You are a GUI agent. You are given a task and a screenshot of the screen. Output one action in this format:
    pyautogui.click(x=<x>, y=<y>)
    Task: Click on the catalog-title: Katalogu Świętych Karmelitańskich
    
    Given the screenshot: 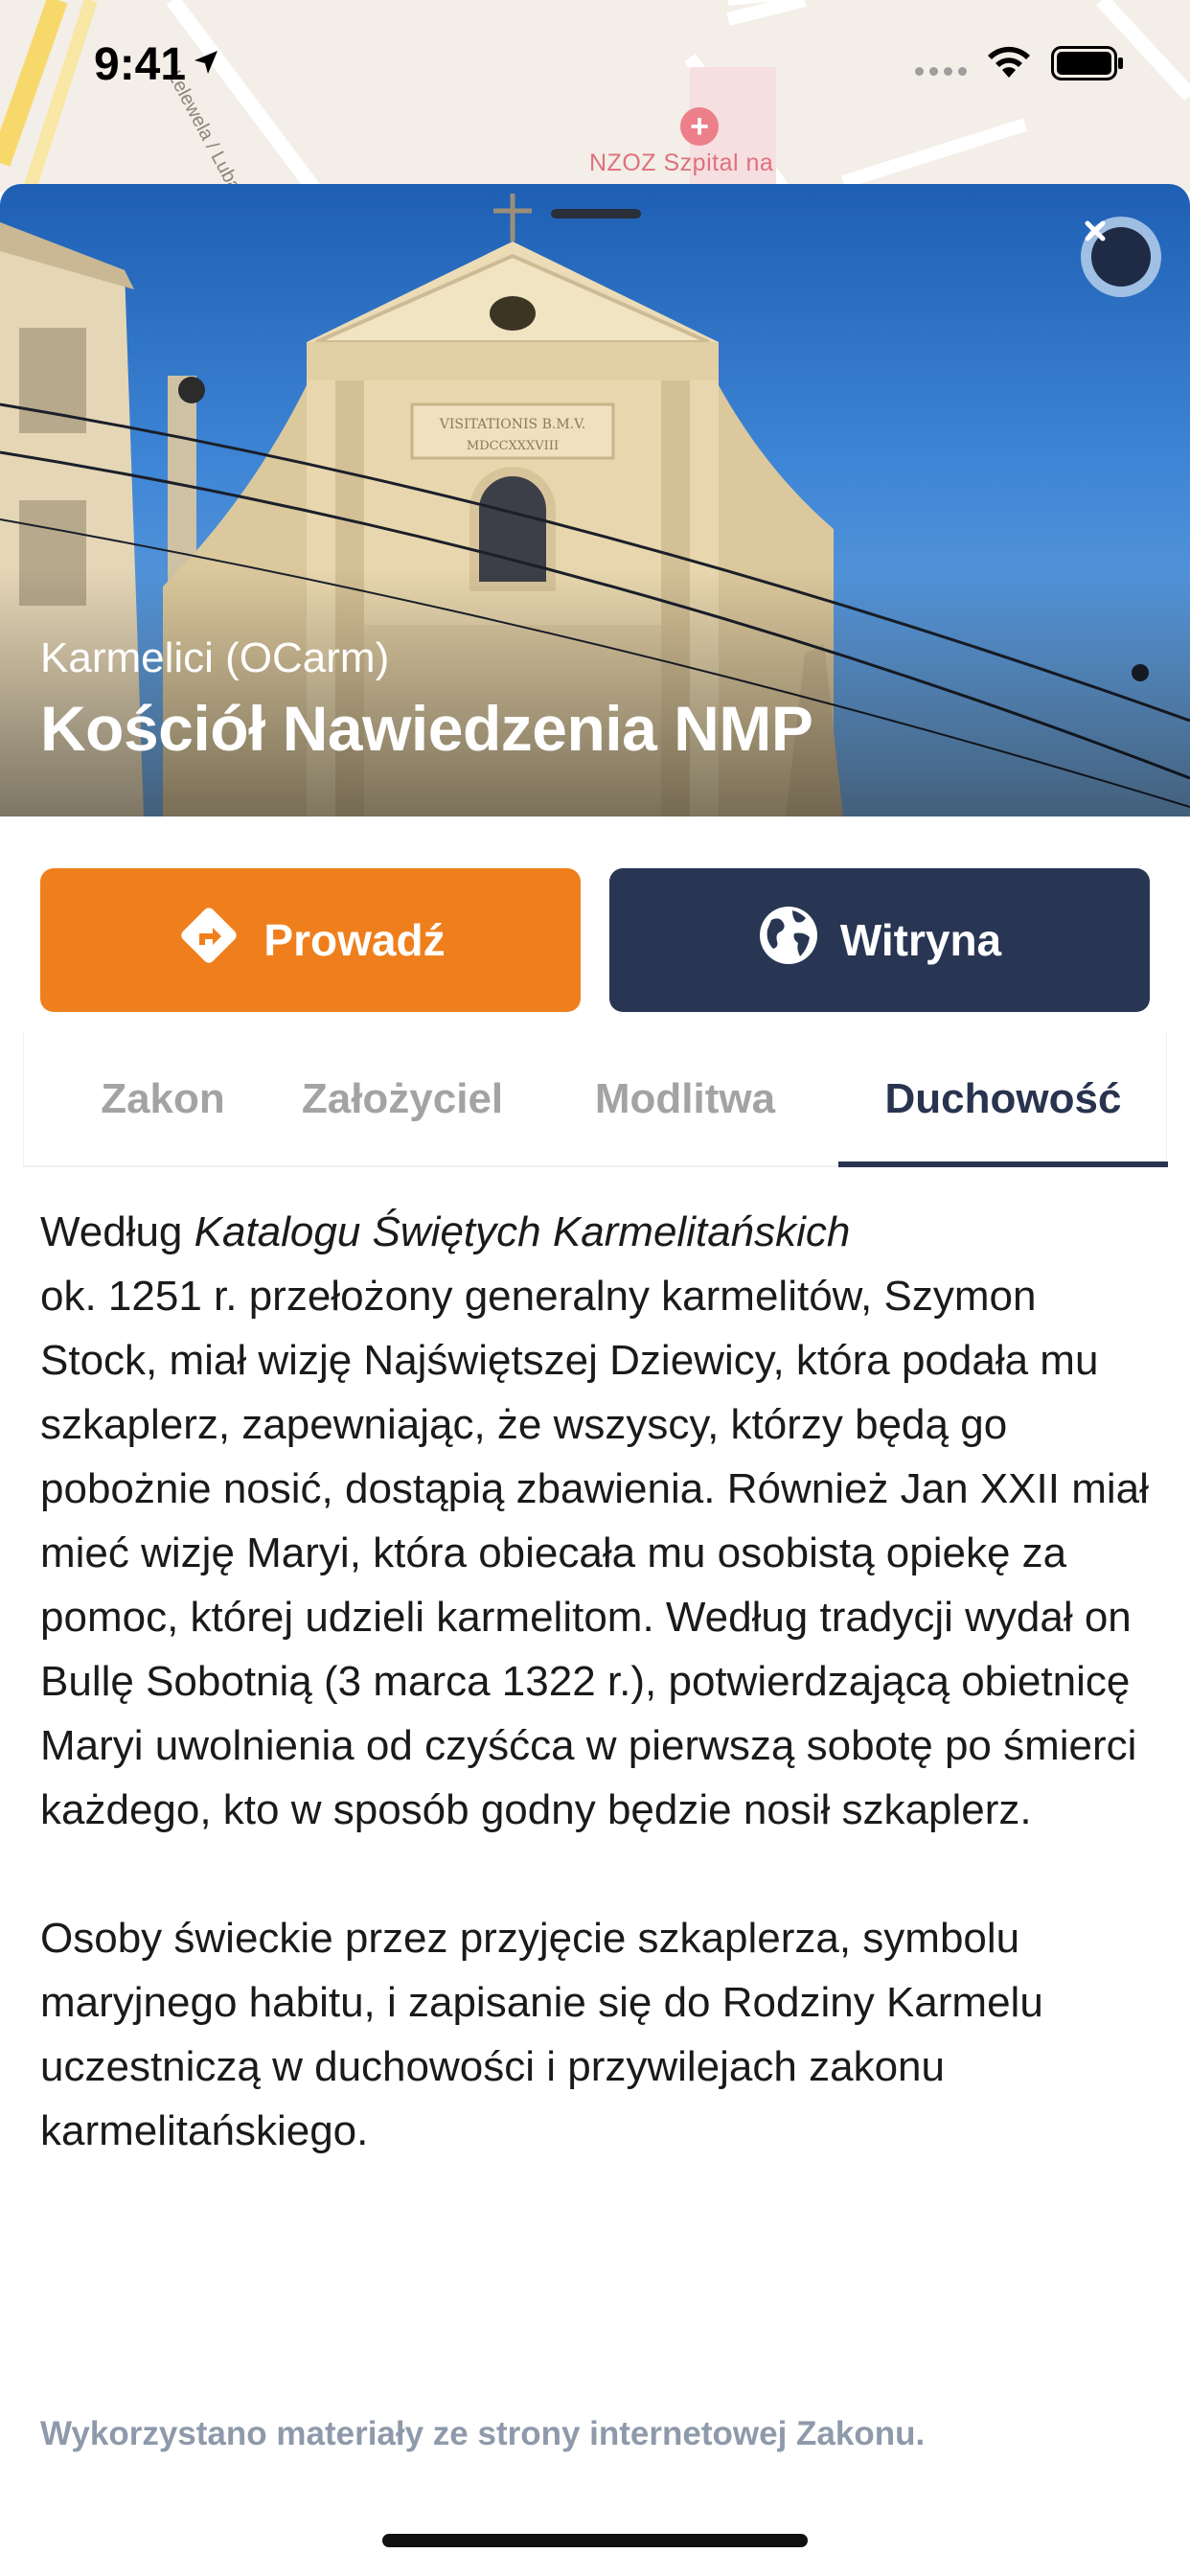 What is the action you would take?
    pyautogui.click(x=523, y=1231)
    